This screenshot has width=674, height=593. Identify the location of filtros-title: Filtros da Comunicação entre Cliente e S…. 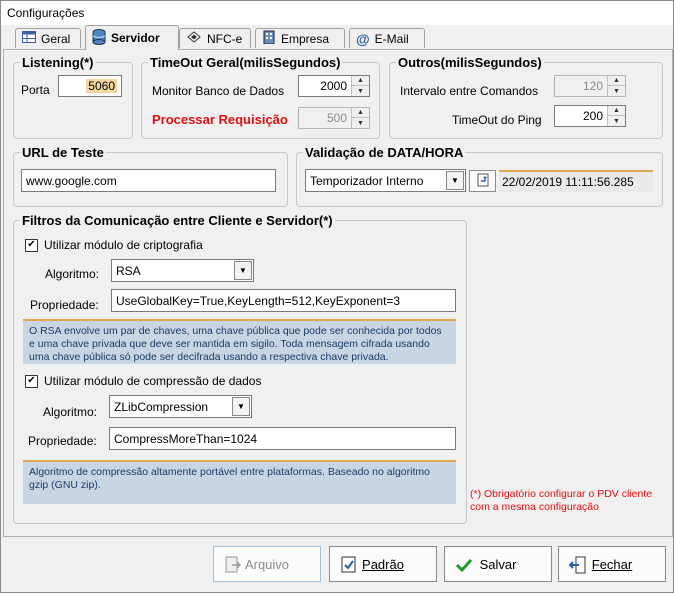
(177, 220).